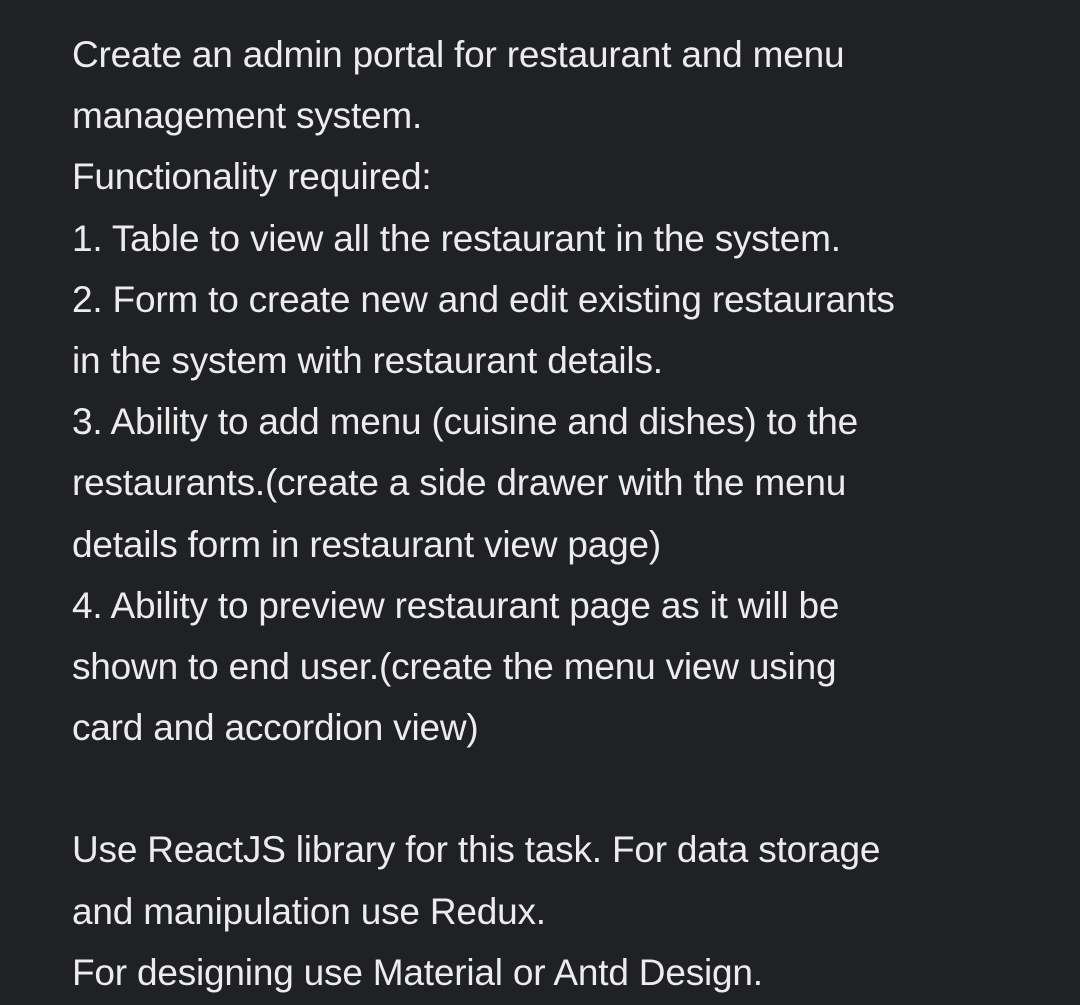 Image resolution: width=1080 pixels, height=1005 pixels. What do you see at coordinates (309, 911) in the screenshot?
I see `message-line: and manipulation use Redux.` at bounding box center [309, 911].